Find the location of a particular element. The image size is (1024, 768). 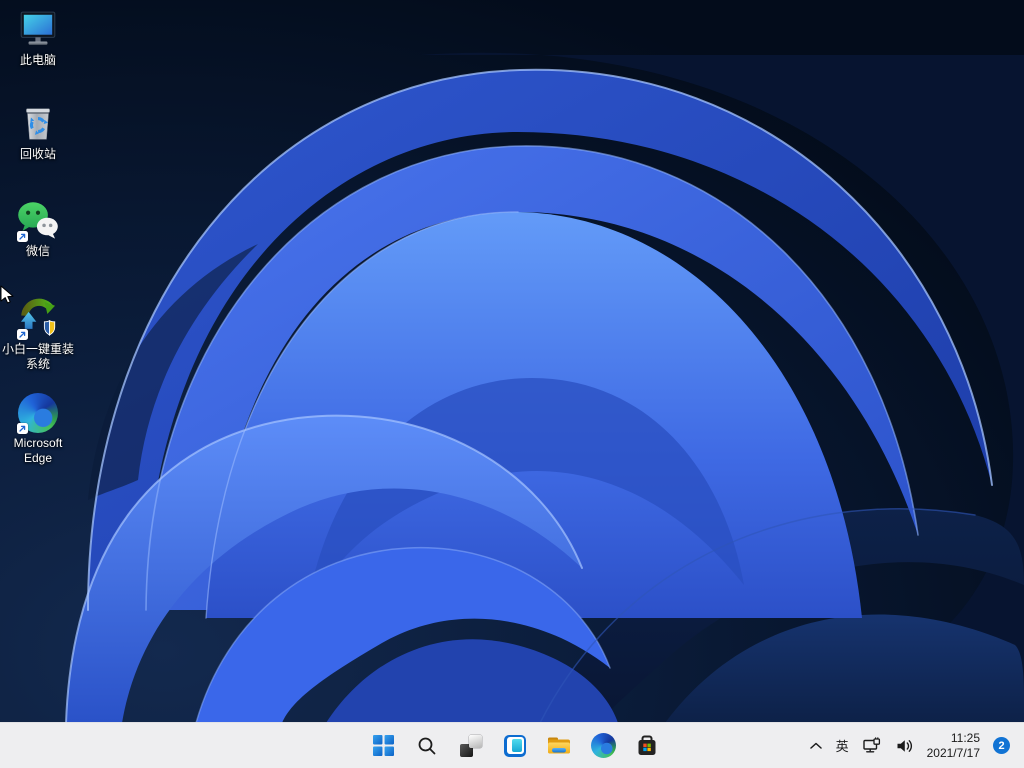

file-explorer-button is located at coordinates (559, 746).